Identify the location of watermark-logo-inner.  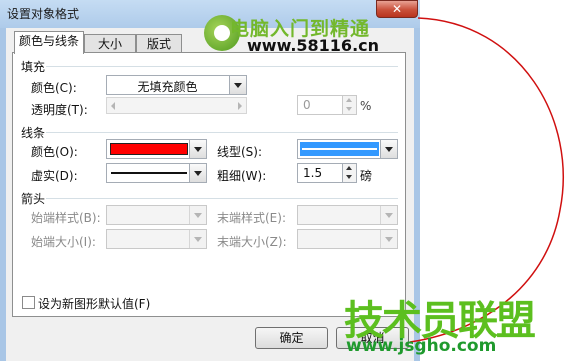
(222, 33).